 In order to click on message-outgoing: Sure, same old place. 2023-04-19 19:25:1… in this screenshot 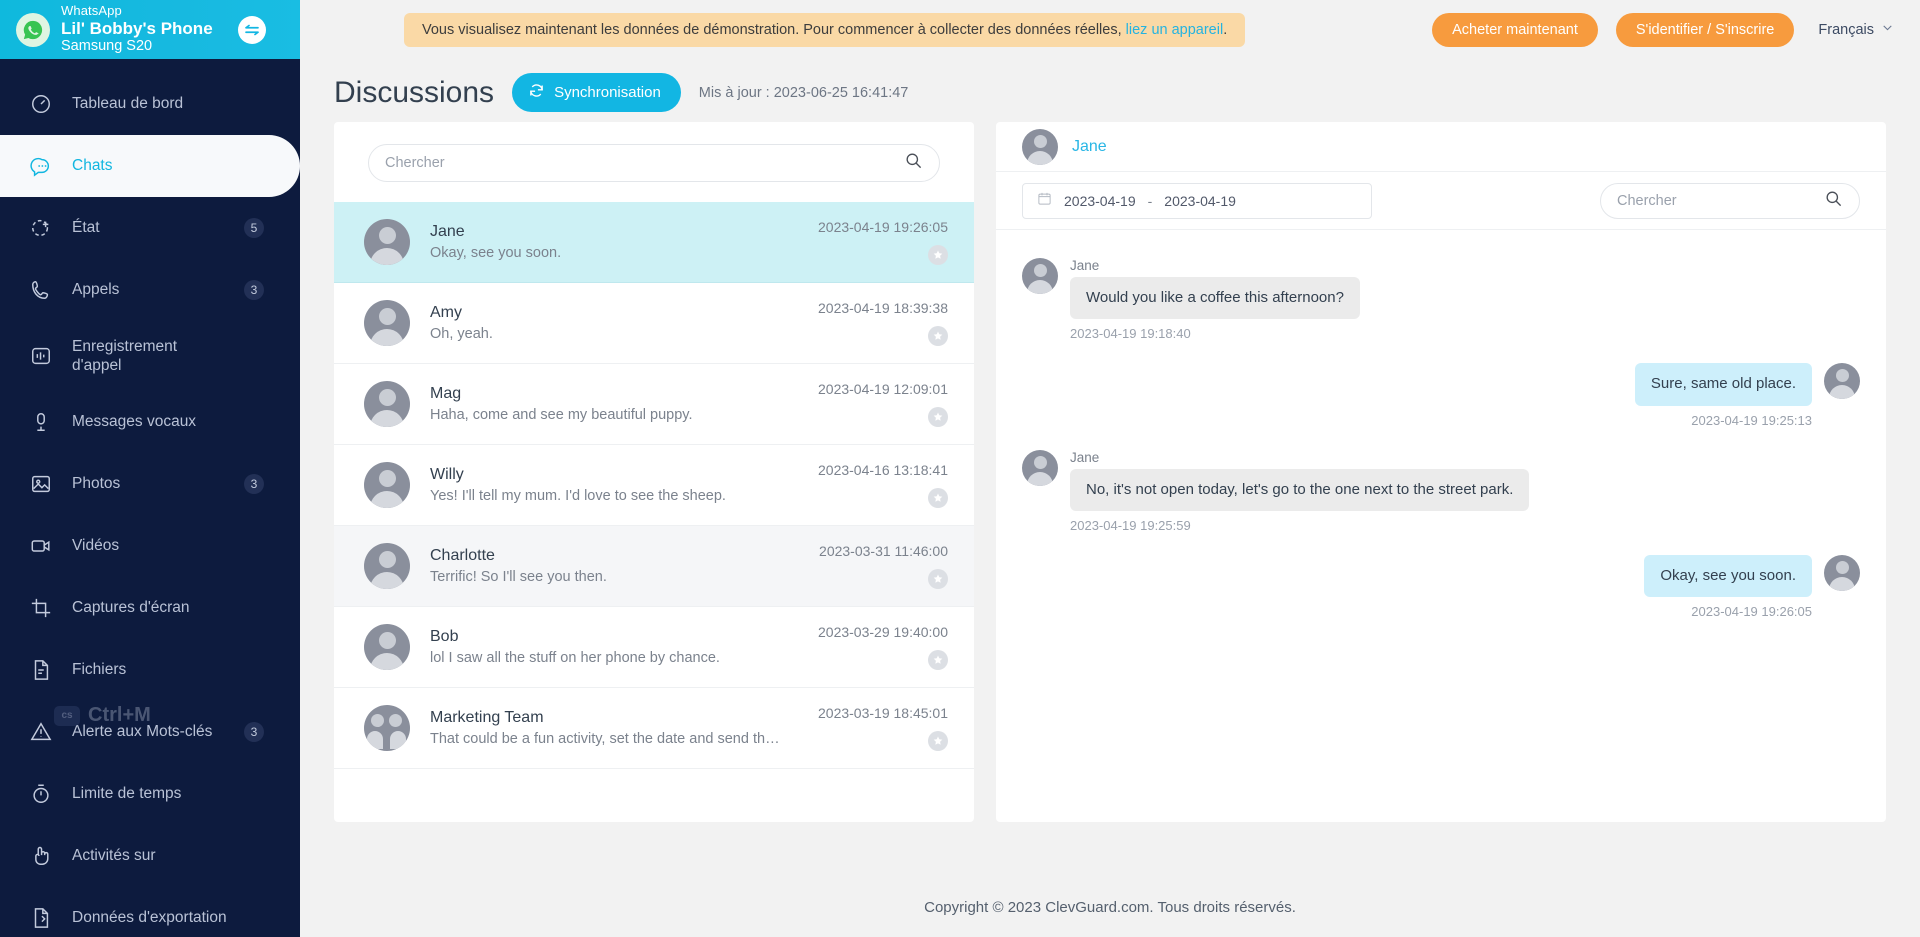, I will do `click(1441, 395)`.